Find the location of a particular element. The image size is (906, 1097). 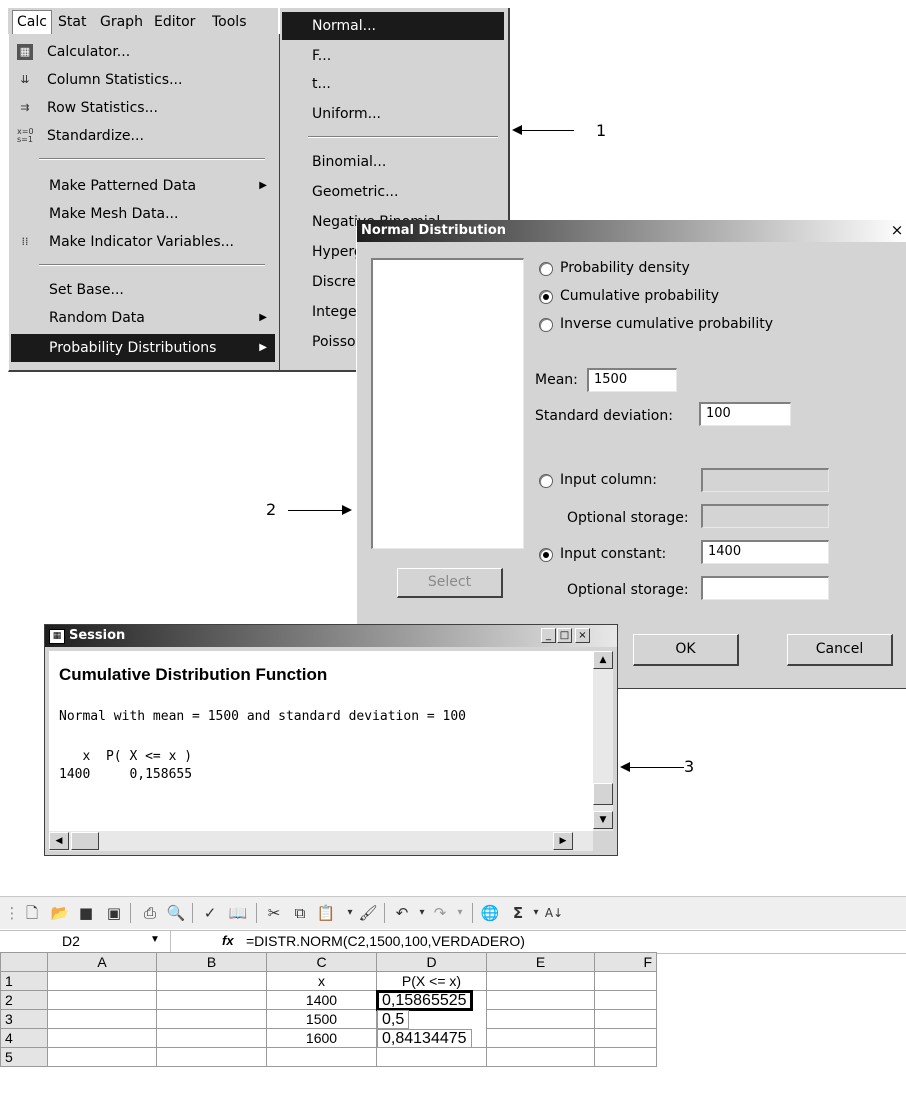

permission-icon: ▣ is located at coordinates (114, 913).